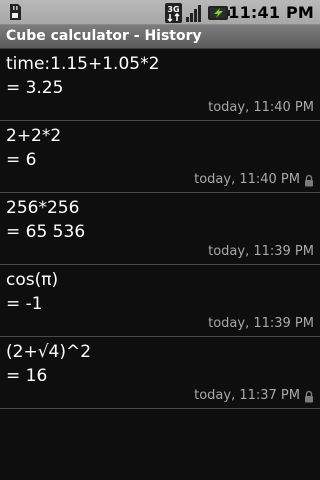 The width and height of the screenshot is (320, 480). What do you see at coordinates (160, 12) in the screenshot?
I see `status-bar: 3G 11:41 PM` at bounding box center [160, 12].